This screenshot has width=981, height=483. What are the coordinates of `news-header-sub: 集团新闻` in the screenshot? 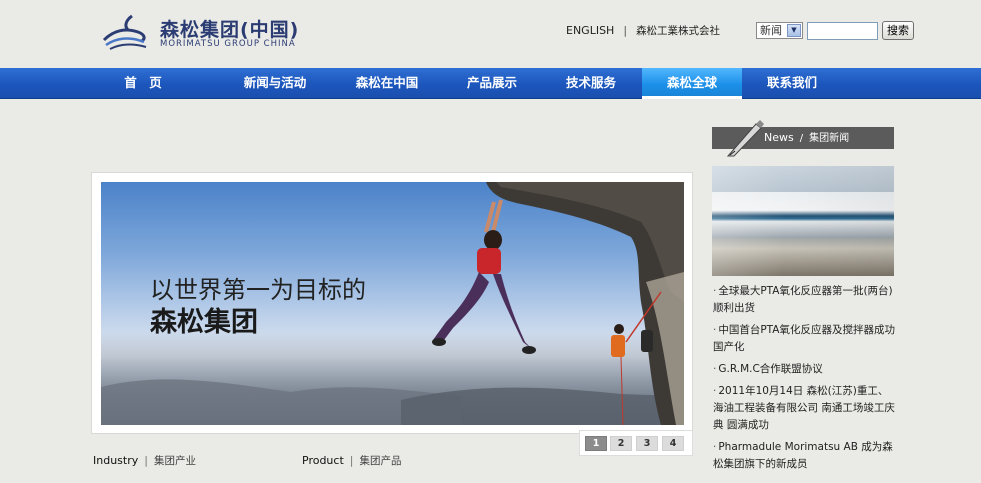 It's located at (829, 138).